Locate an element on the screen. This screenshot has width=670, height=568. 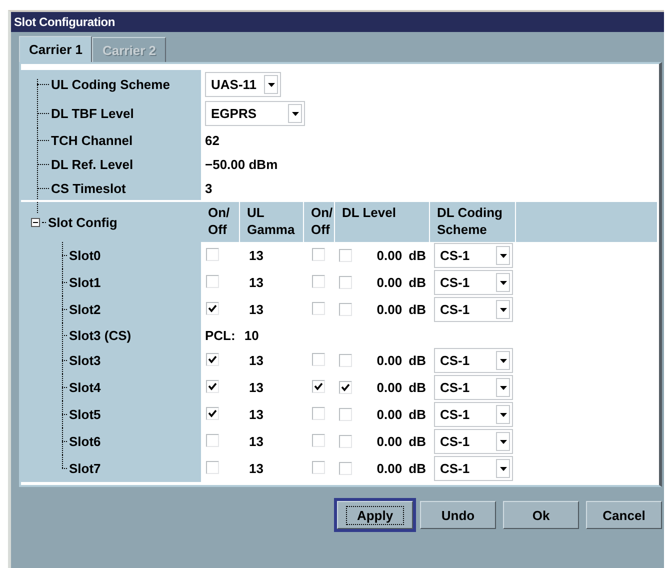
setting-label: CS Timeslot is located at coordinates (88, 188).